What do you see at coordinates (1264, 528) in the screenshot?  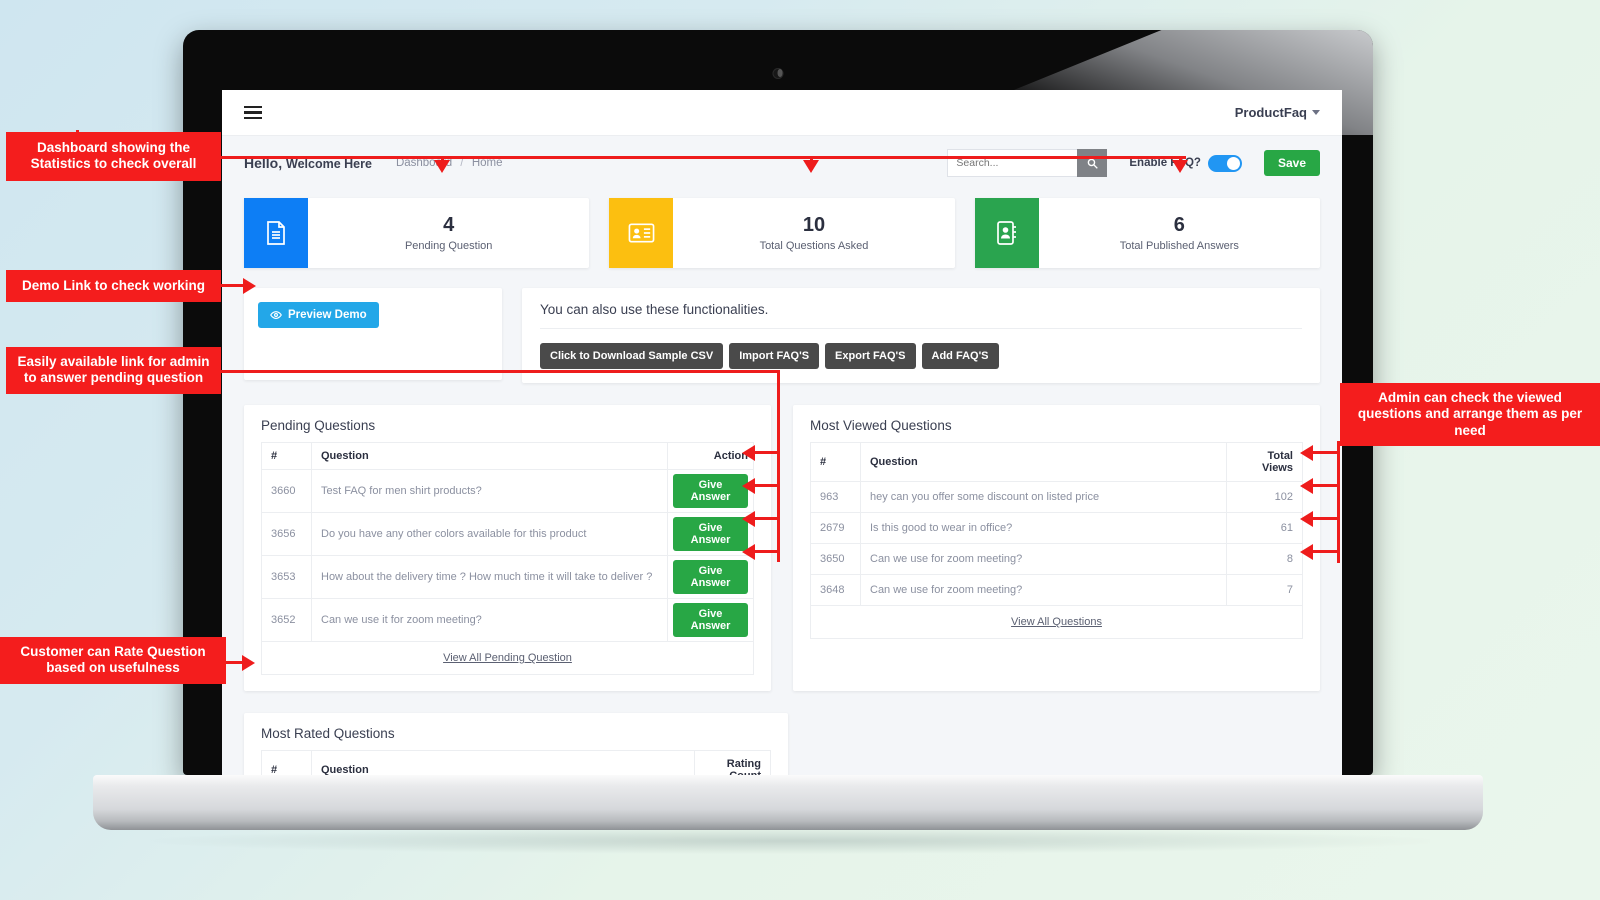 I see `cell-views: 61` at bounding box center [1264, 528].